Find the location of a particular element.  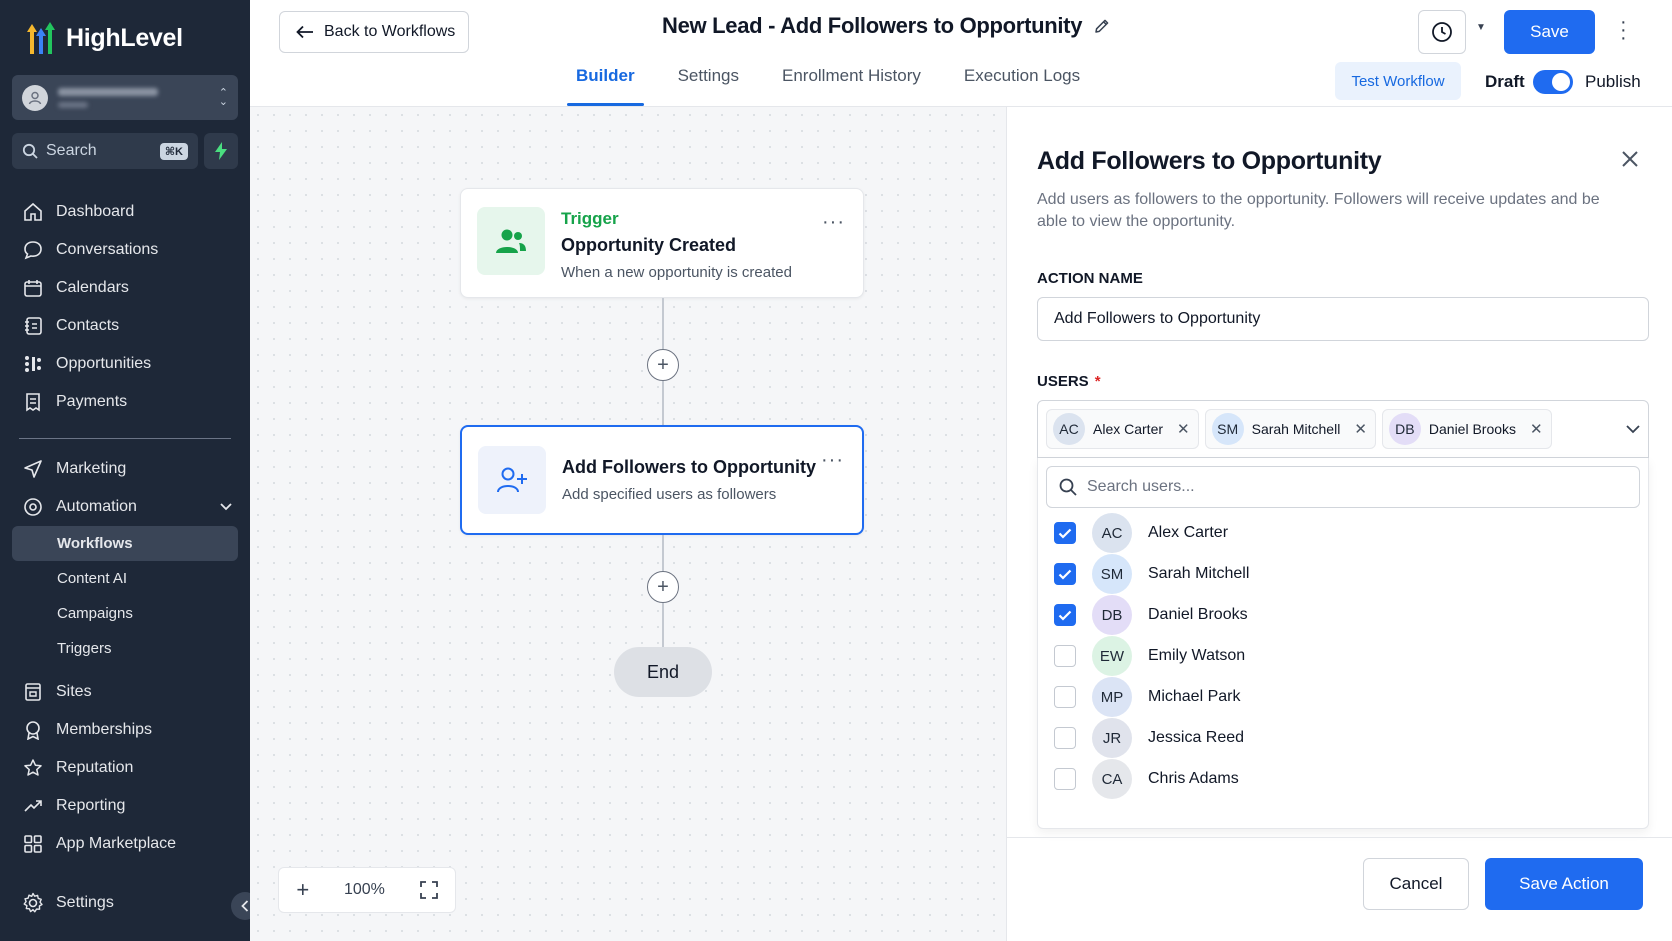

selected-user-chip: AC Alex Carter ✕ is located at coordinates (1122, 429).